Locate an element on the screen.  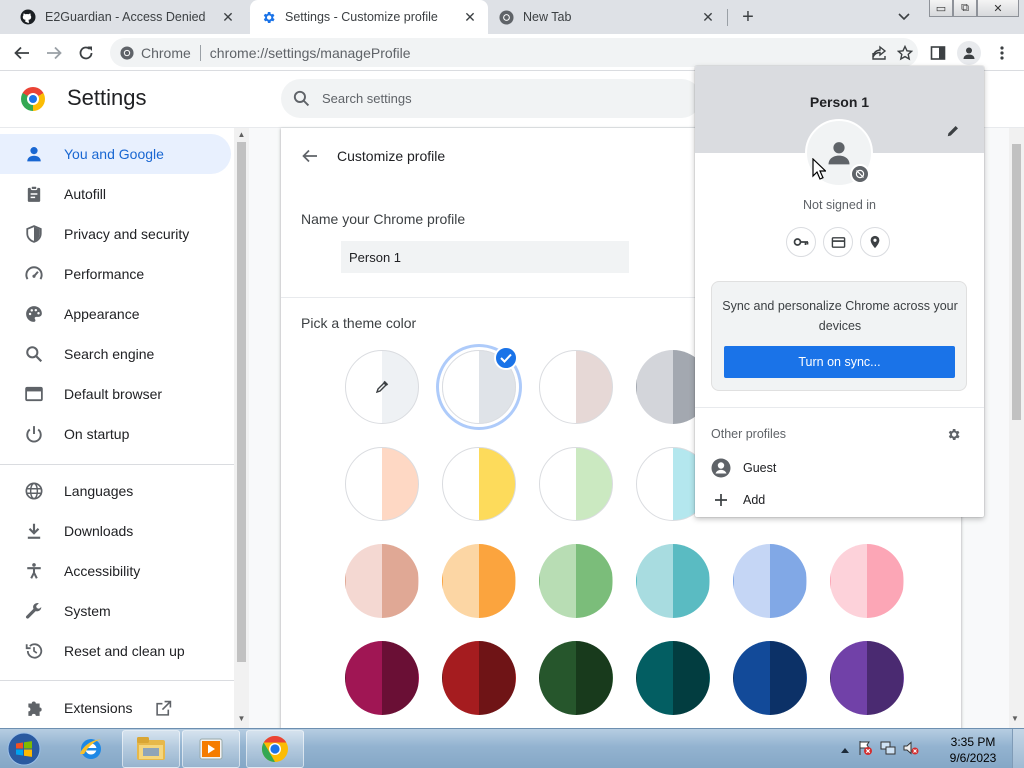
reload-button is located at coordinates (86, 53).